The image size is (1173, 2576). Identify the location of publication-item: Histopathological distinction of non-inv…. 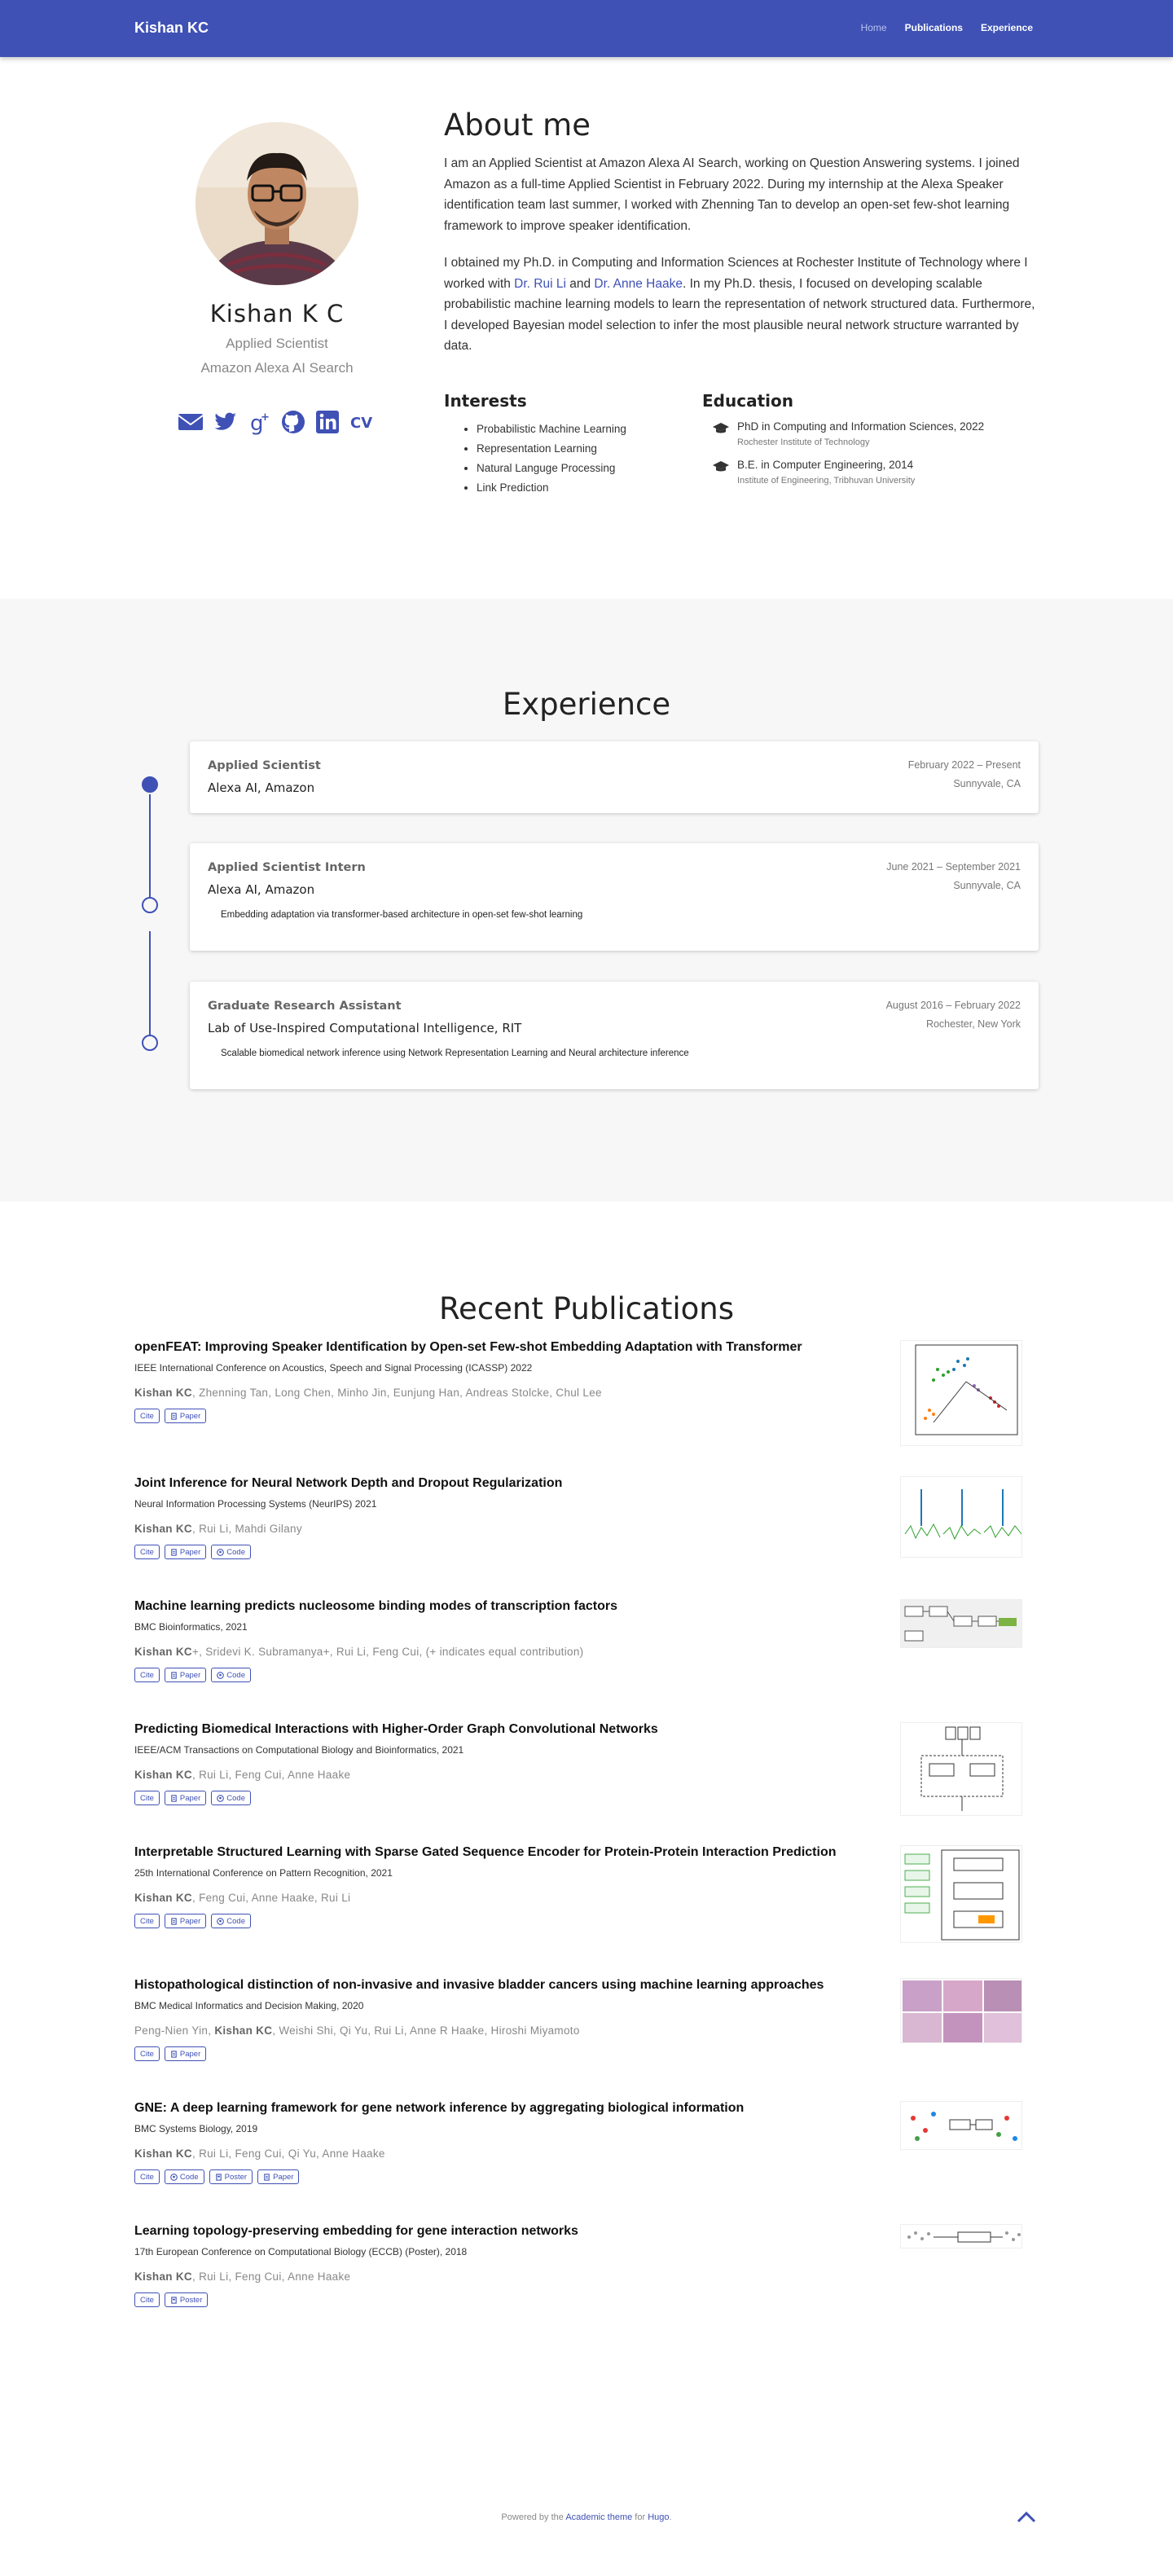
(586, 2027).